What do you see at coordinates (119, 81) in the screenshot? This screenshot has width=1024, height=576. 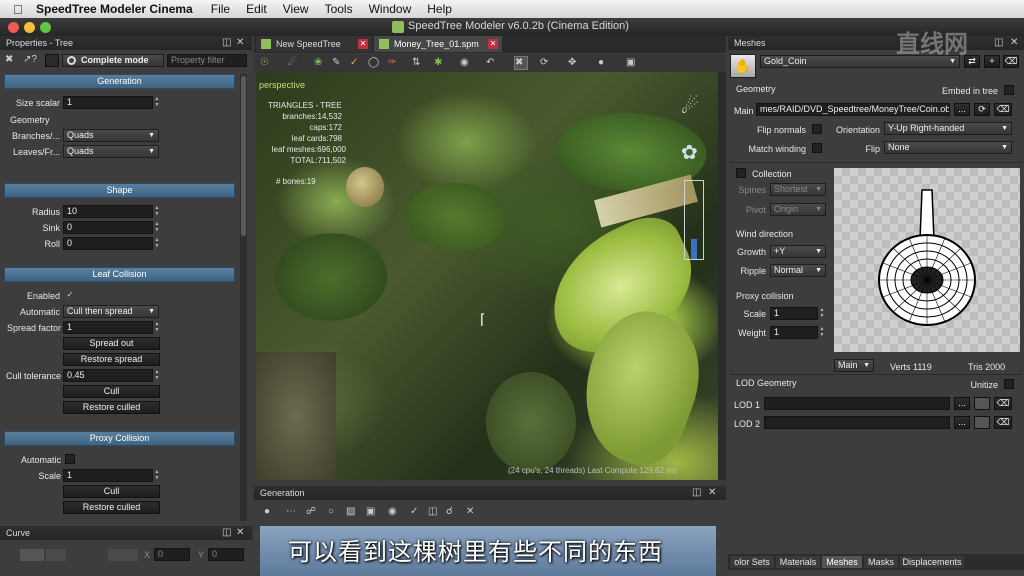 I see `section-generation: Generation` at bounding box center [119, 81].